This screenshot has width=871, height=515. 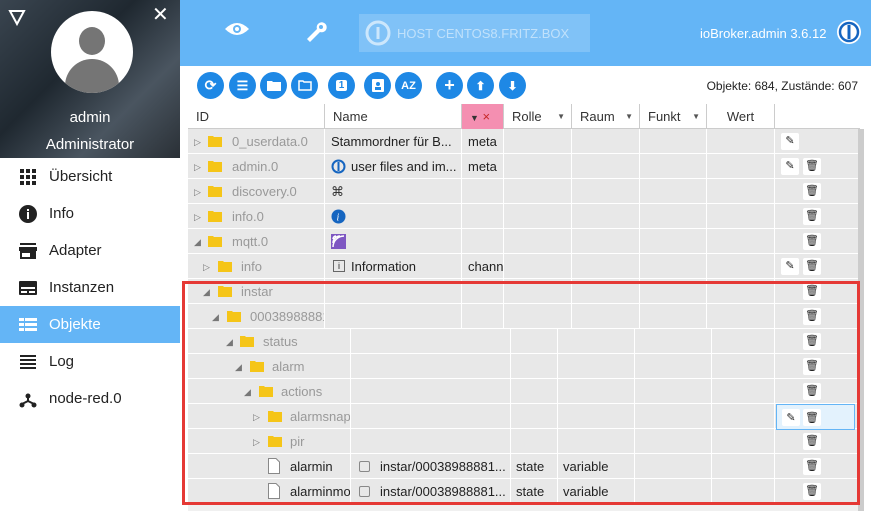 What do you see at coordinates (90, 144) in the screenshot?
I see `user-role: Administrator` at bounding box center [90, 144].